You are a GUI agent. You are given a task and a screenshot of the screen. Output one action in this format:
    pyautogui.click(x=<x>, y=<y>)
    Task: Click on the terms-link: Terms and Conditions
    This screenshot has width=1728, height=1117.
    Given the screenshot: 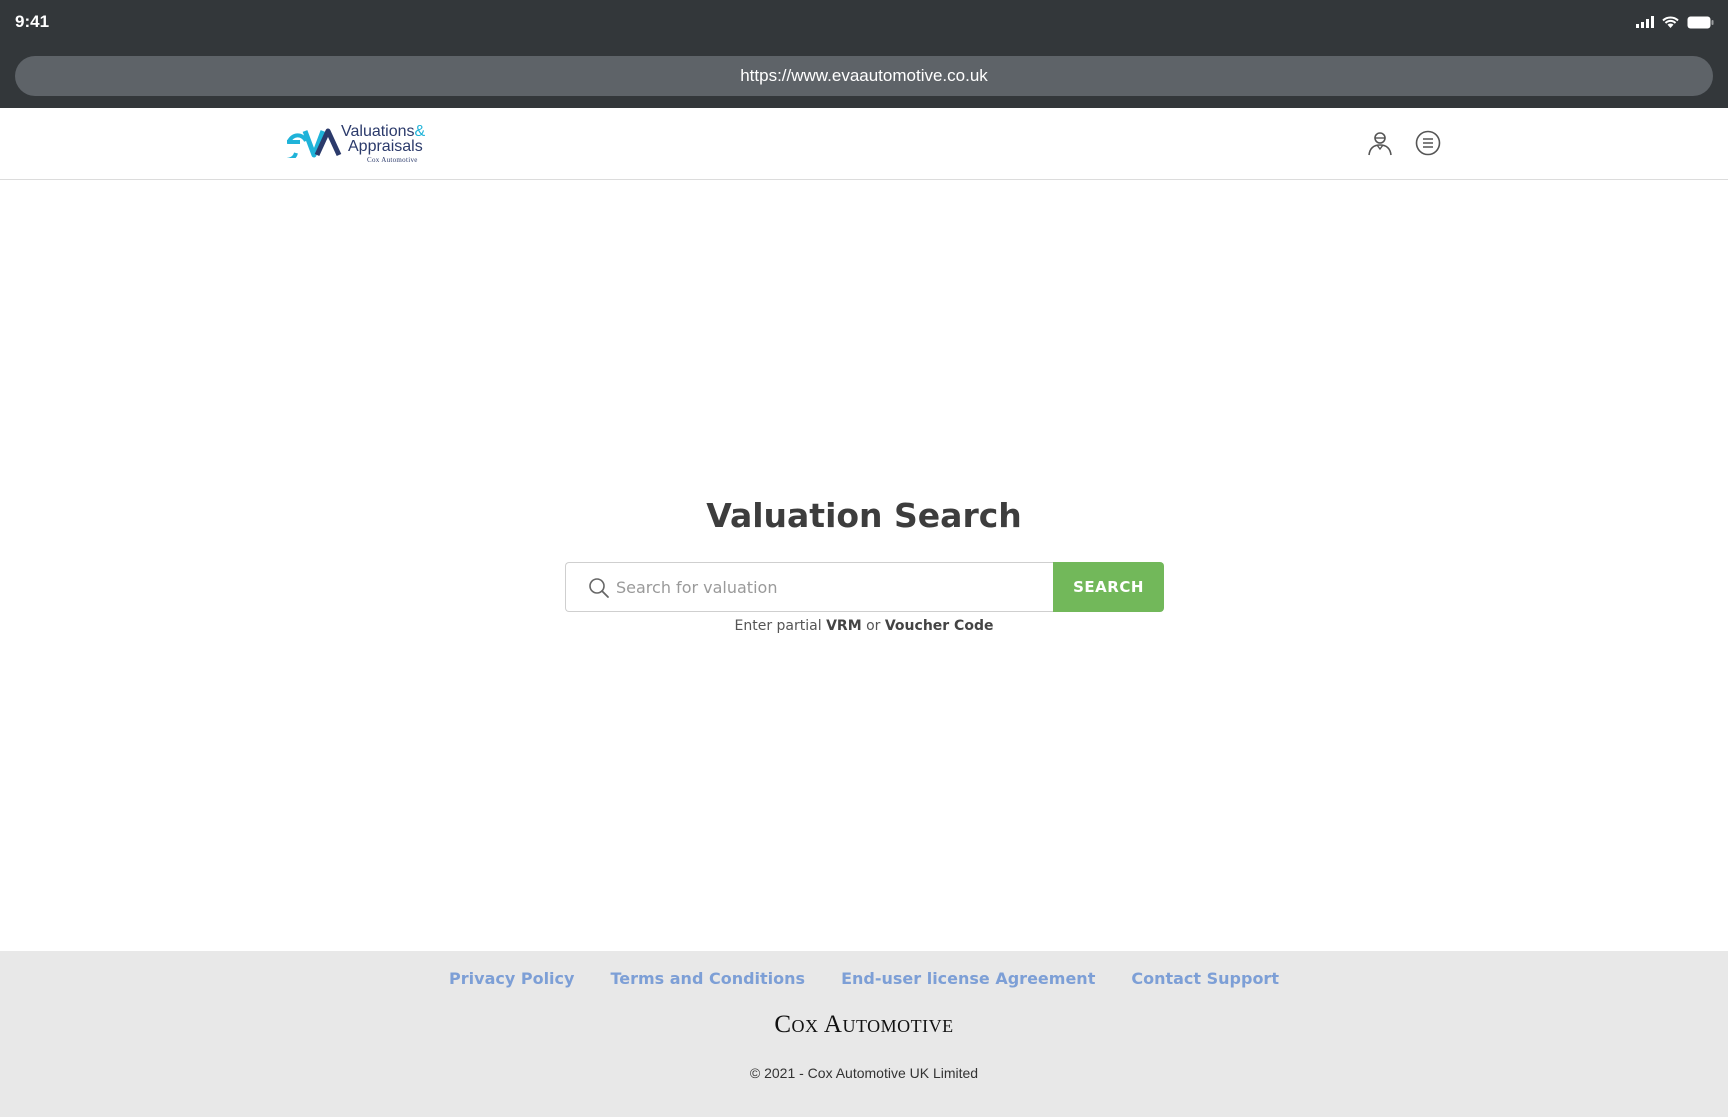 What is the action you would take?
    pyautogui.click(x=707, y=978)
    